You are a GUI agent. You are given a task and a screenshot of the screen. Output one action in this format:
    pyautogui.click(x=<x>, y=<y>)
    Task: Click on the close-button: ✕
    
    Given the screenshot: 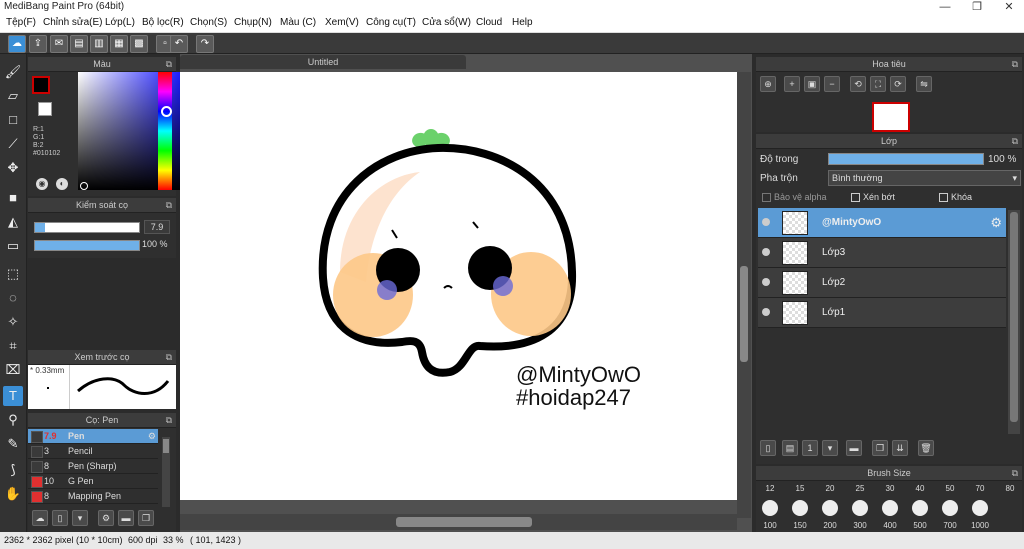 What is the action you would take?
    pyautogui.click(x=1009, y=7)
    